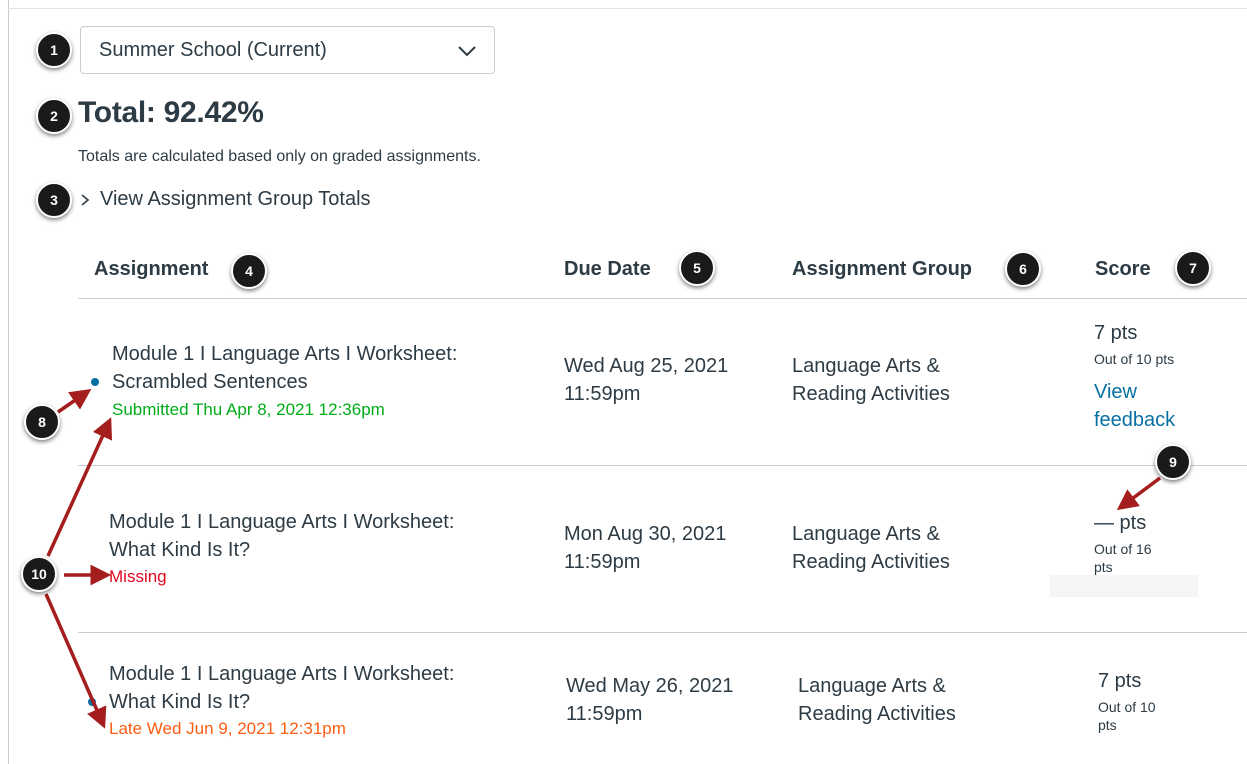 The image size is (1247, 764). I want to click on assignment-title-line: Scrambled Sentences, so click(210, 382).